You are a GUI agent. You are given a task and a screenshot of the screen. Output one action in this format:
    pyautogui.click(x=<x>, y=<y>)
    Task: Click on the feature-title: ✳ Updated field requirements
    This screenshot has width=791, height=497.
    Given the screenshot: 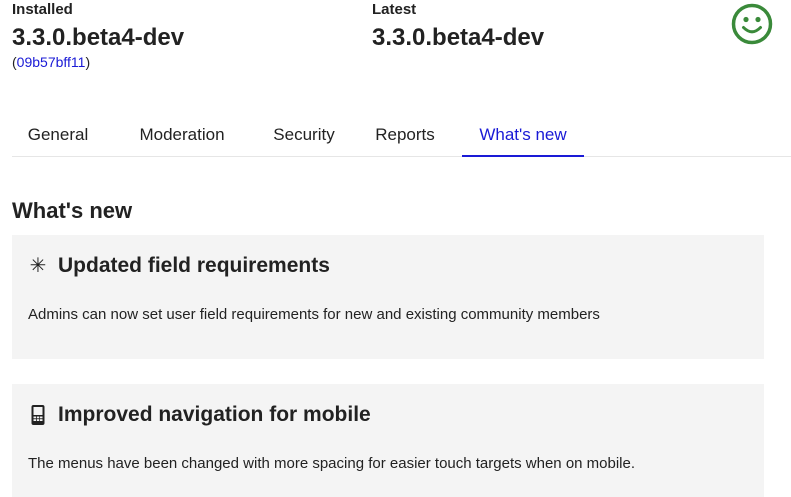 What is the action you would take?
    pyautogui.click(x=179, y=266)
    